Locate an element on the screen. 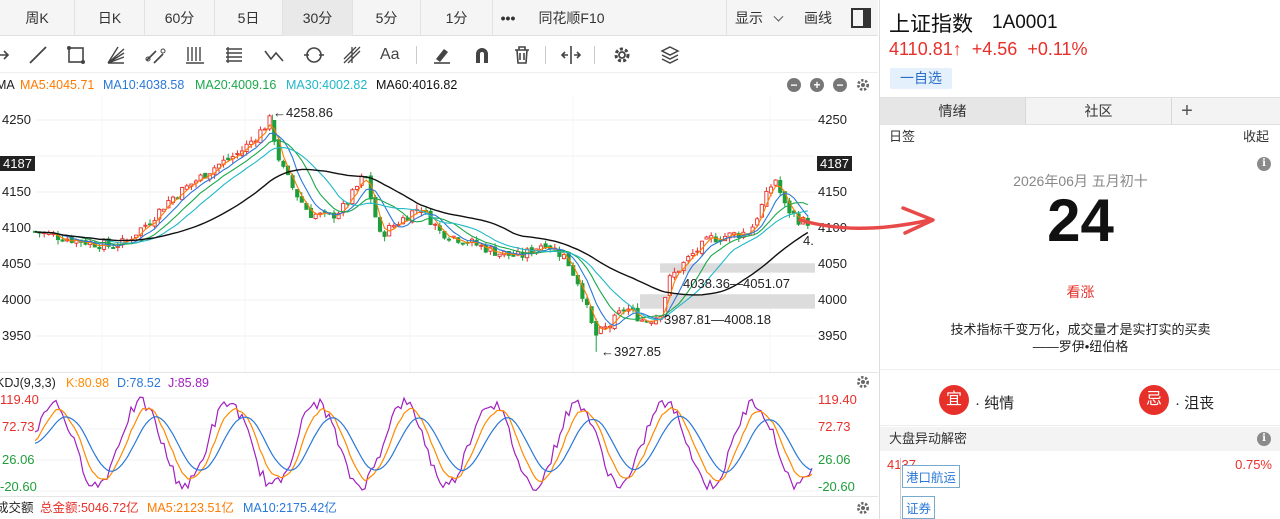 The width and height of the screenshot is (1280, 519). axis-tick-right: 4050 is located at coordinates (832, 263).